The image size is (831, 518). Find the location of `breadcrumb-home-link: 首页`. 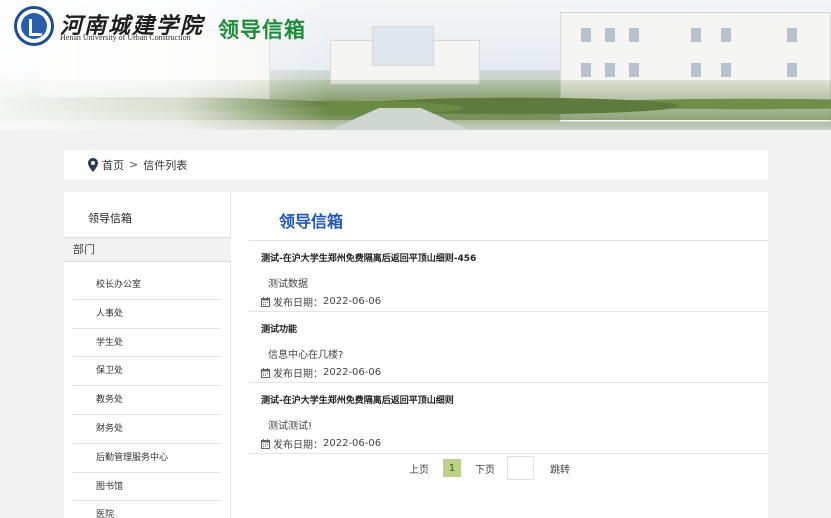

breadcrumb-home-link: 首页 is located at coordinates (113, 165).